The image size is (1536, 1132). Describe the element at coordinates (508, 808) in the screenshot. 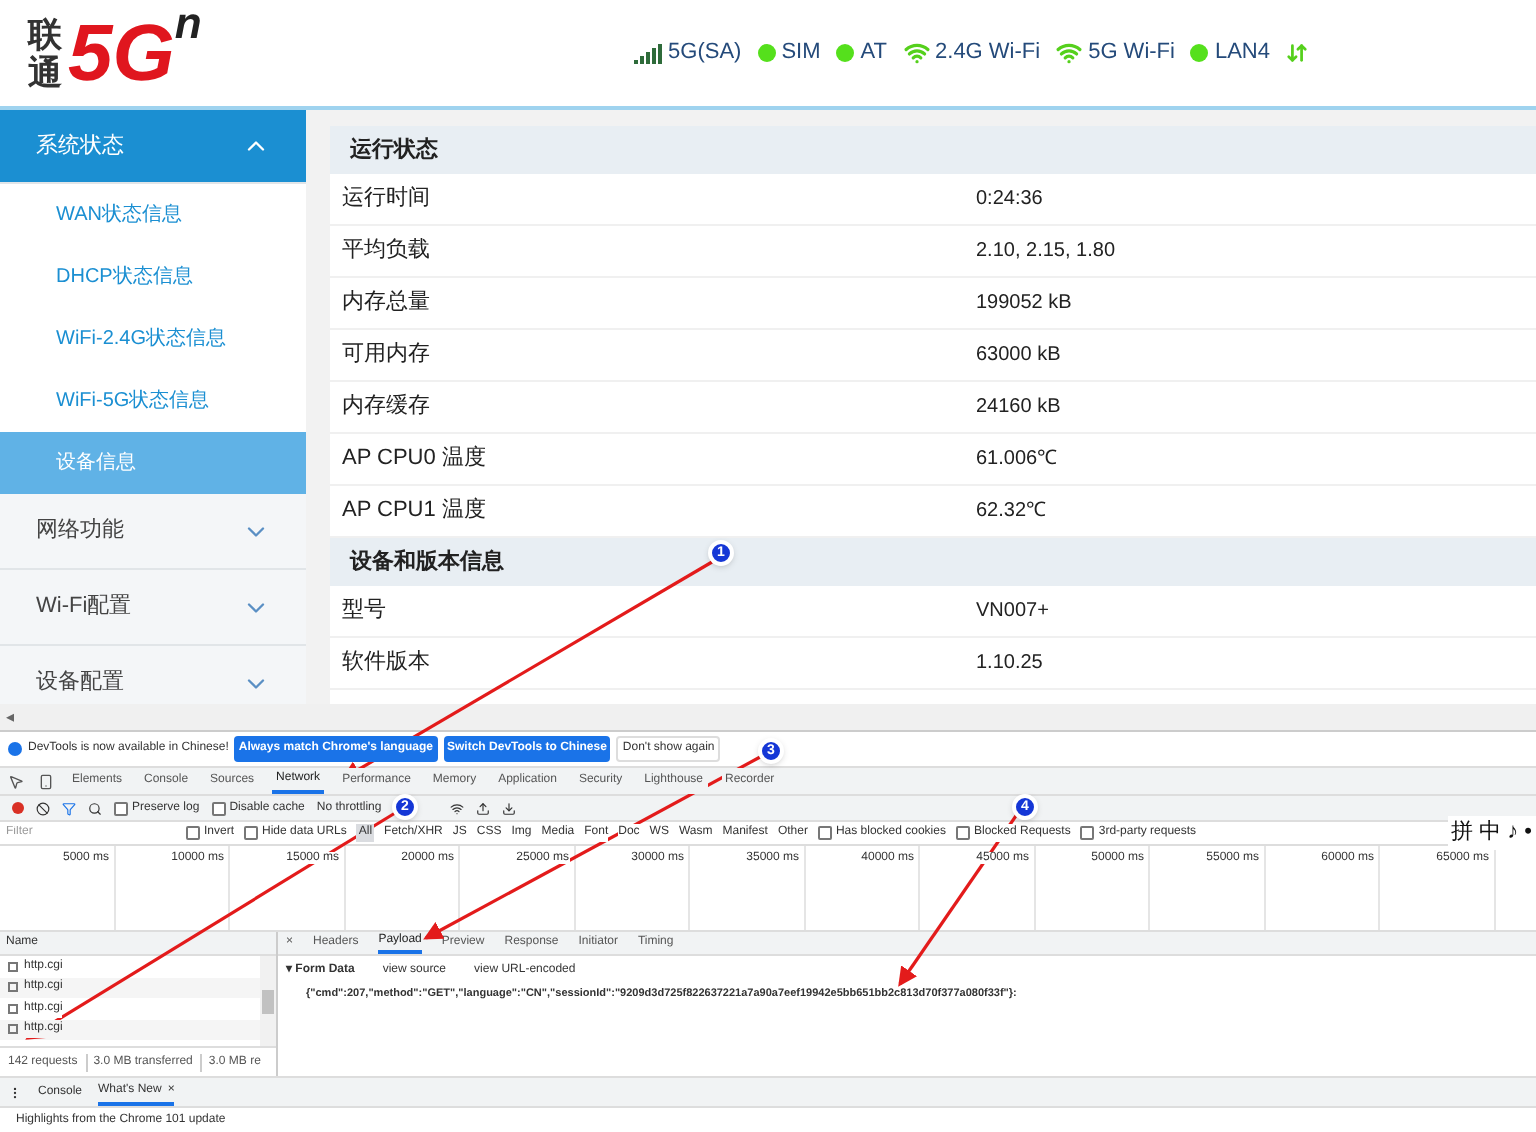

I see `download-icon` at that location.